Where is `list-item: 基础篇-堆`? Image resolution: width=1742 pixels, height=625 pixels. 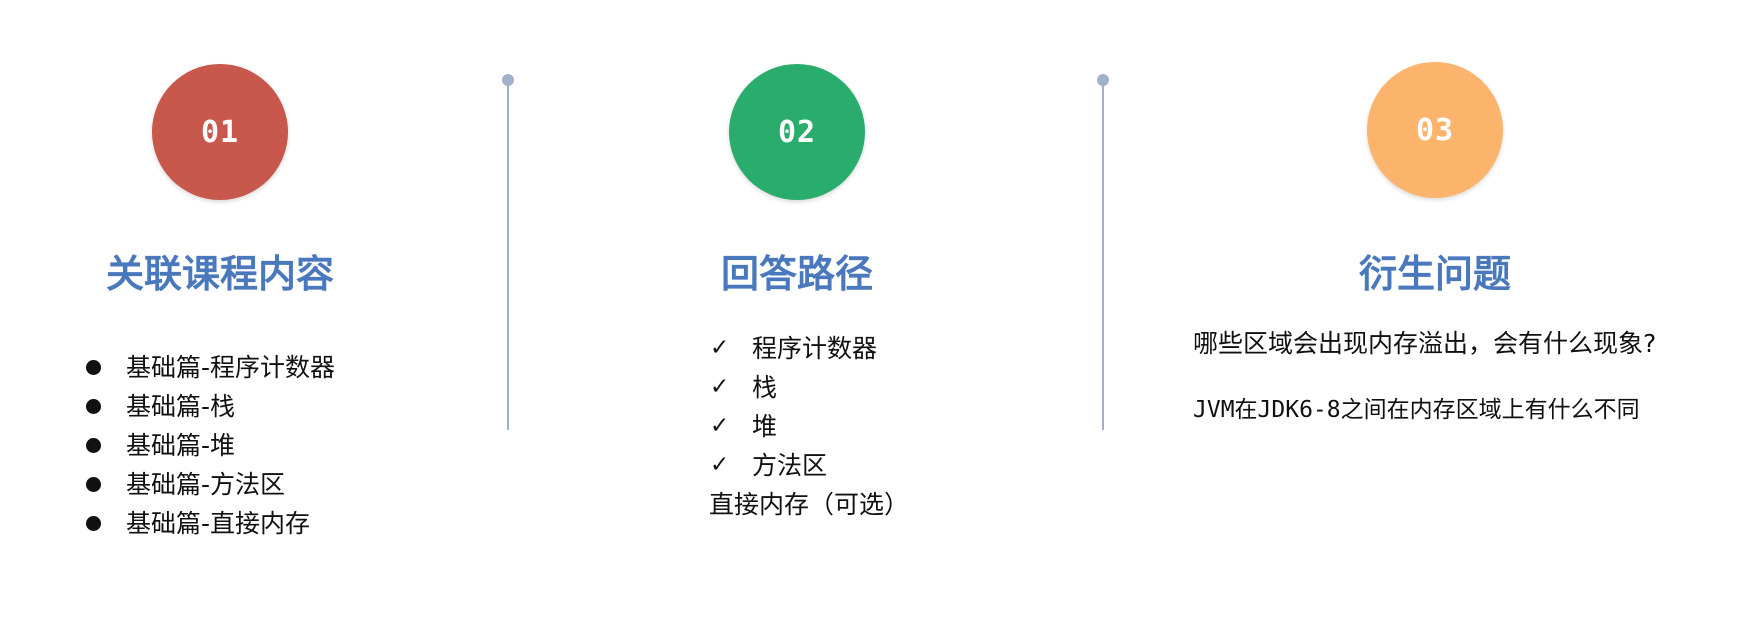
list-item: 基础篇-堆 is located at coordinates (210, 445).